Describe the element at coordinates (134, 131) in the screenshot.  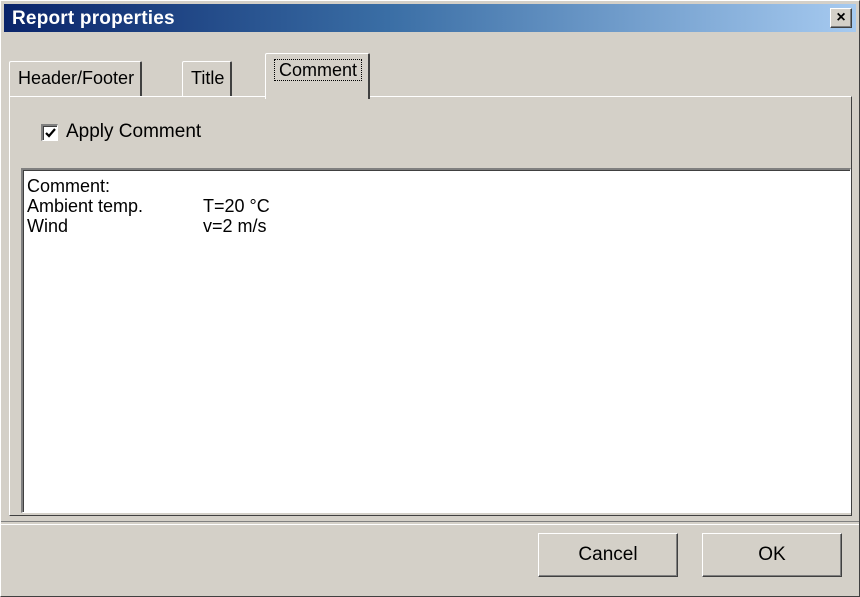
I see `apply-comment-label: Apply Comment` at that location.